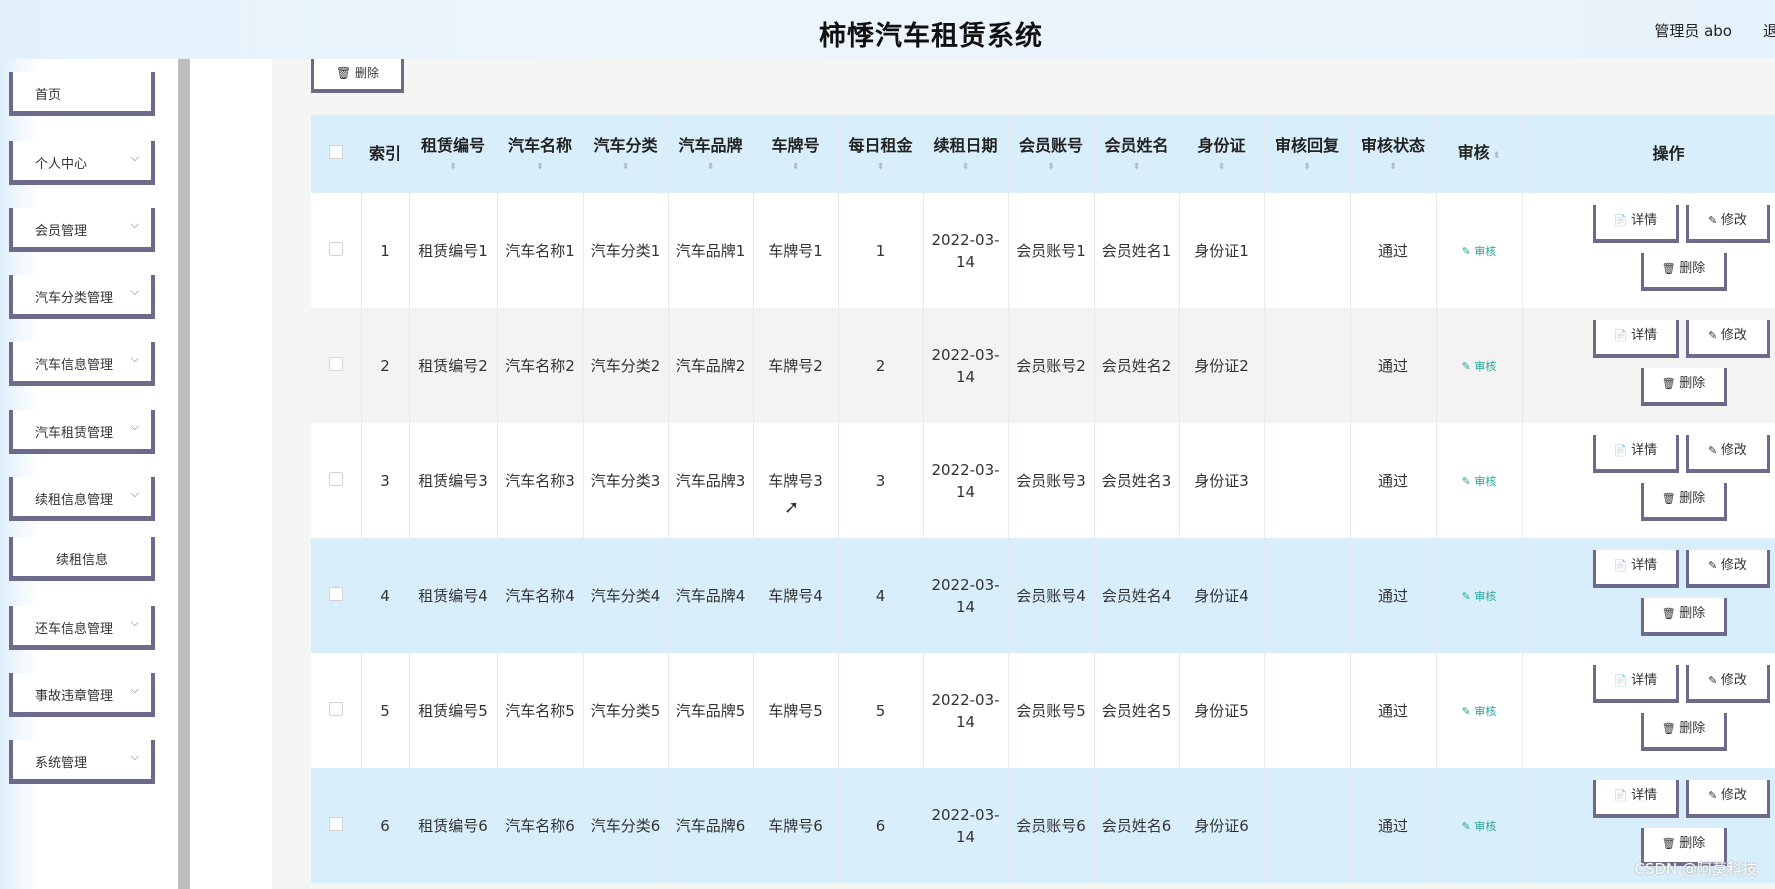  Describe the element at coordinates (1692, 728) in the screenshot. I see `delete-button-label: 删除` at that location.